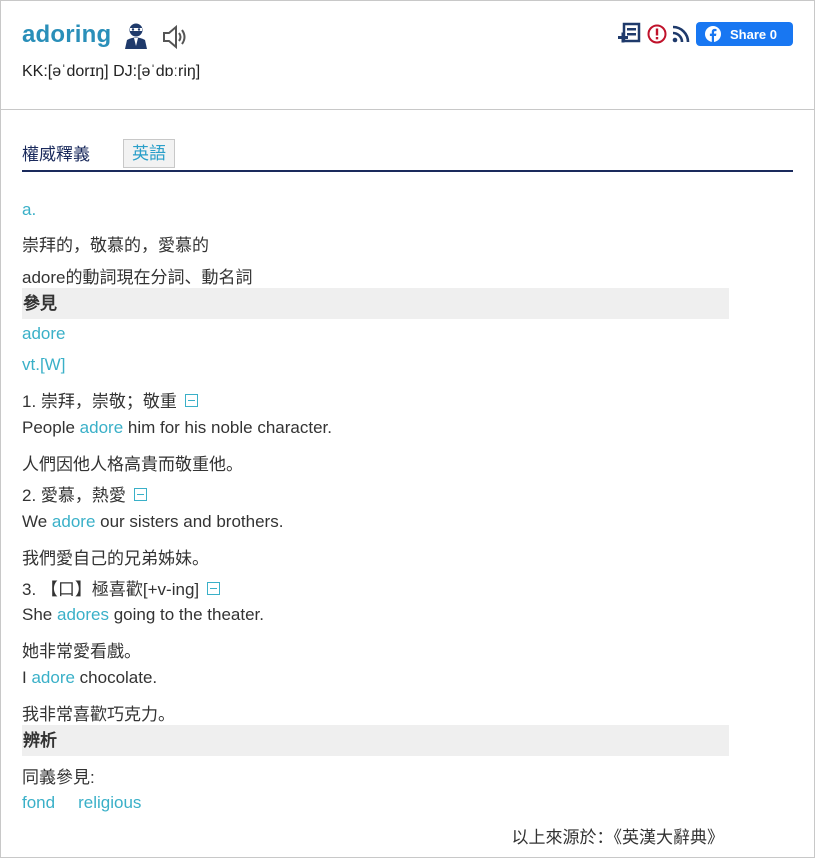  Describe the element at coordinates (136, 36) in the screenshot. I see `person-icon` at that location.